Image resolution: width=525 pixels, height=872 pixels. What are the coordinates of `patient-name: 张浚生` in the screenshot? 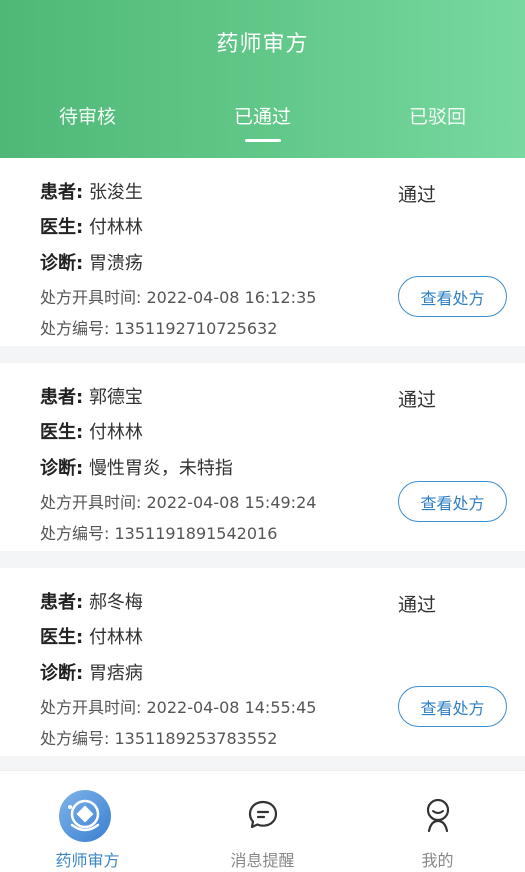 It's located at (115, 192).